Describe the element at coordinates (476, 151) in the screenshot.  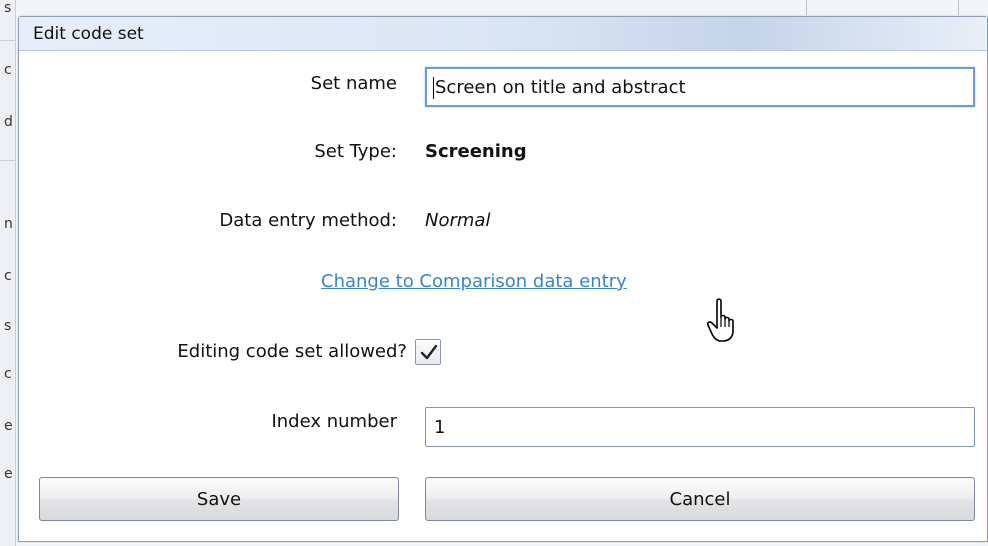
I see `set-type-value: Screening` at that location.